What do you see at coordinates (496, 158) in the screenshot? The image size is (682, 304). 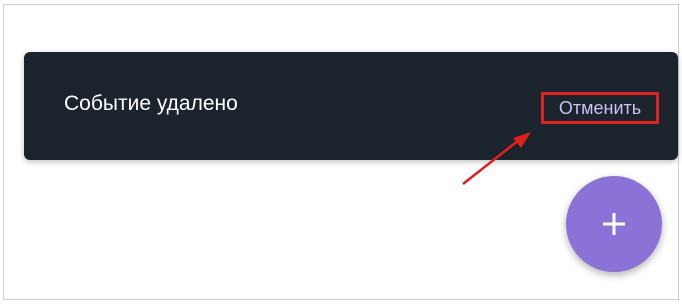 I see `annotation-arrow-icon` at bounding box center [496, 158].